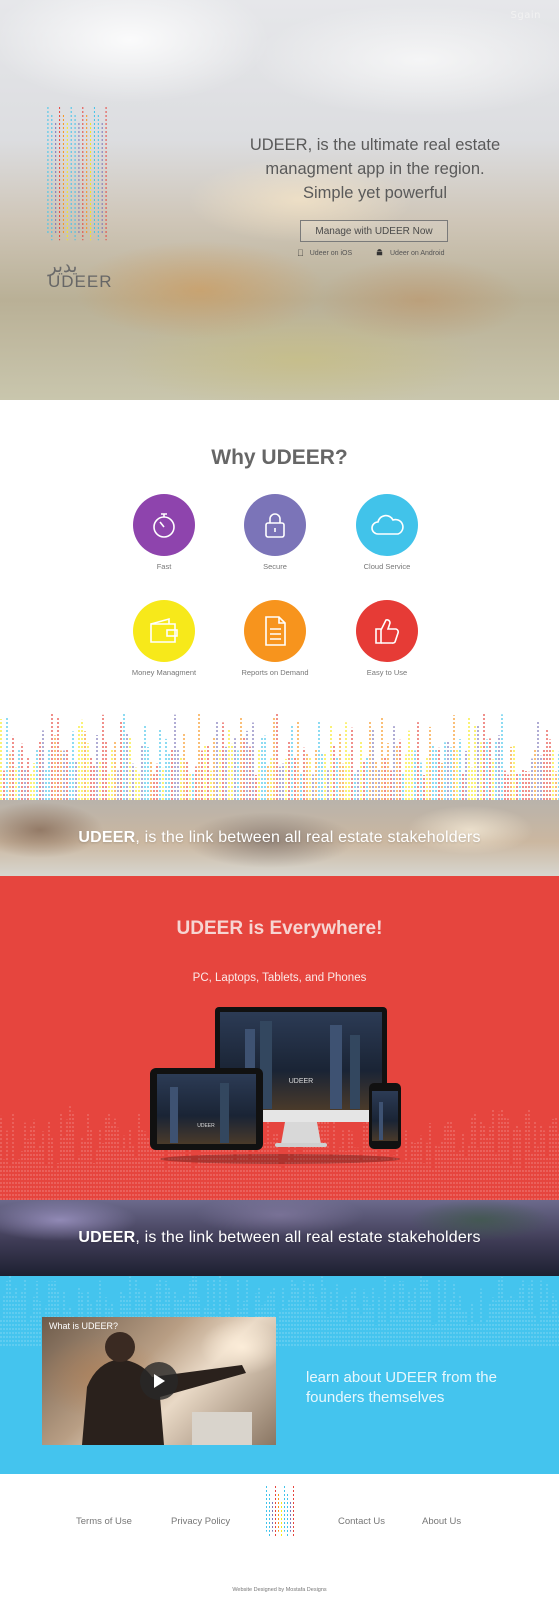 The width and height of the screenshot is (559, 1600). I want to click on feature-fast-circle, so click(164, 525).